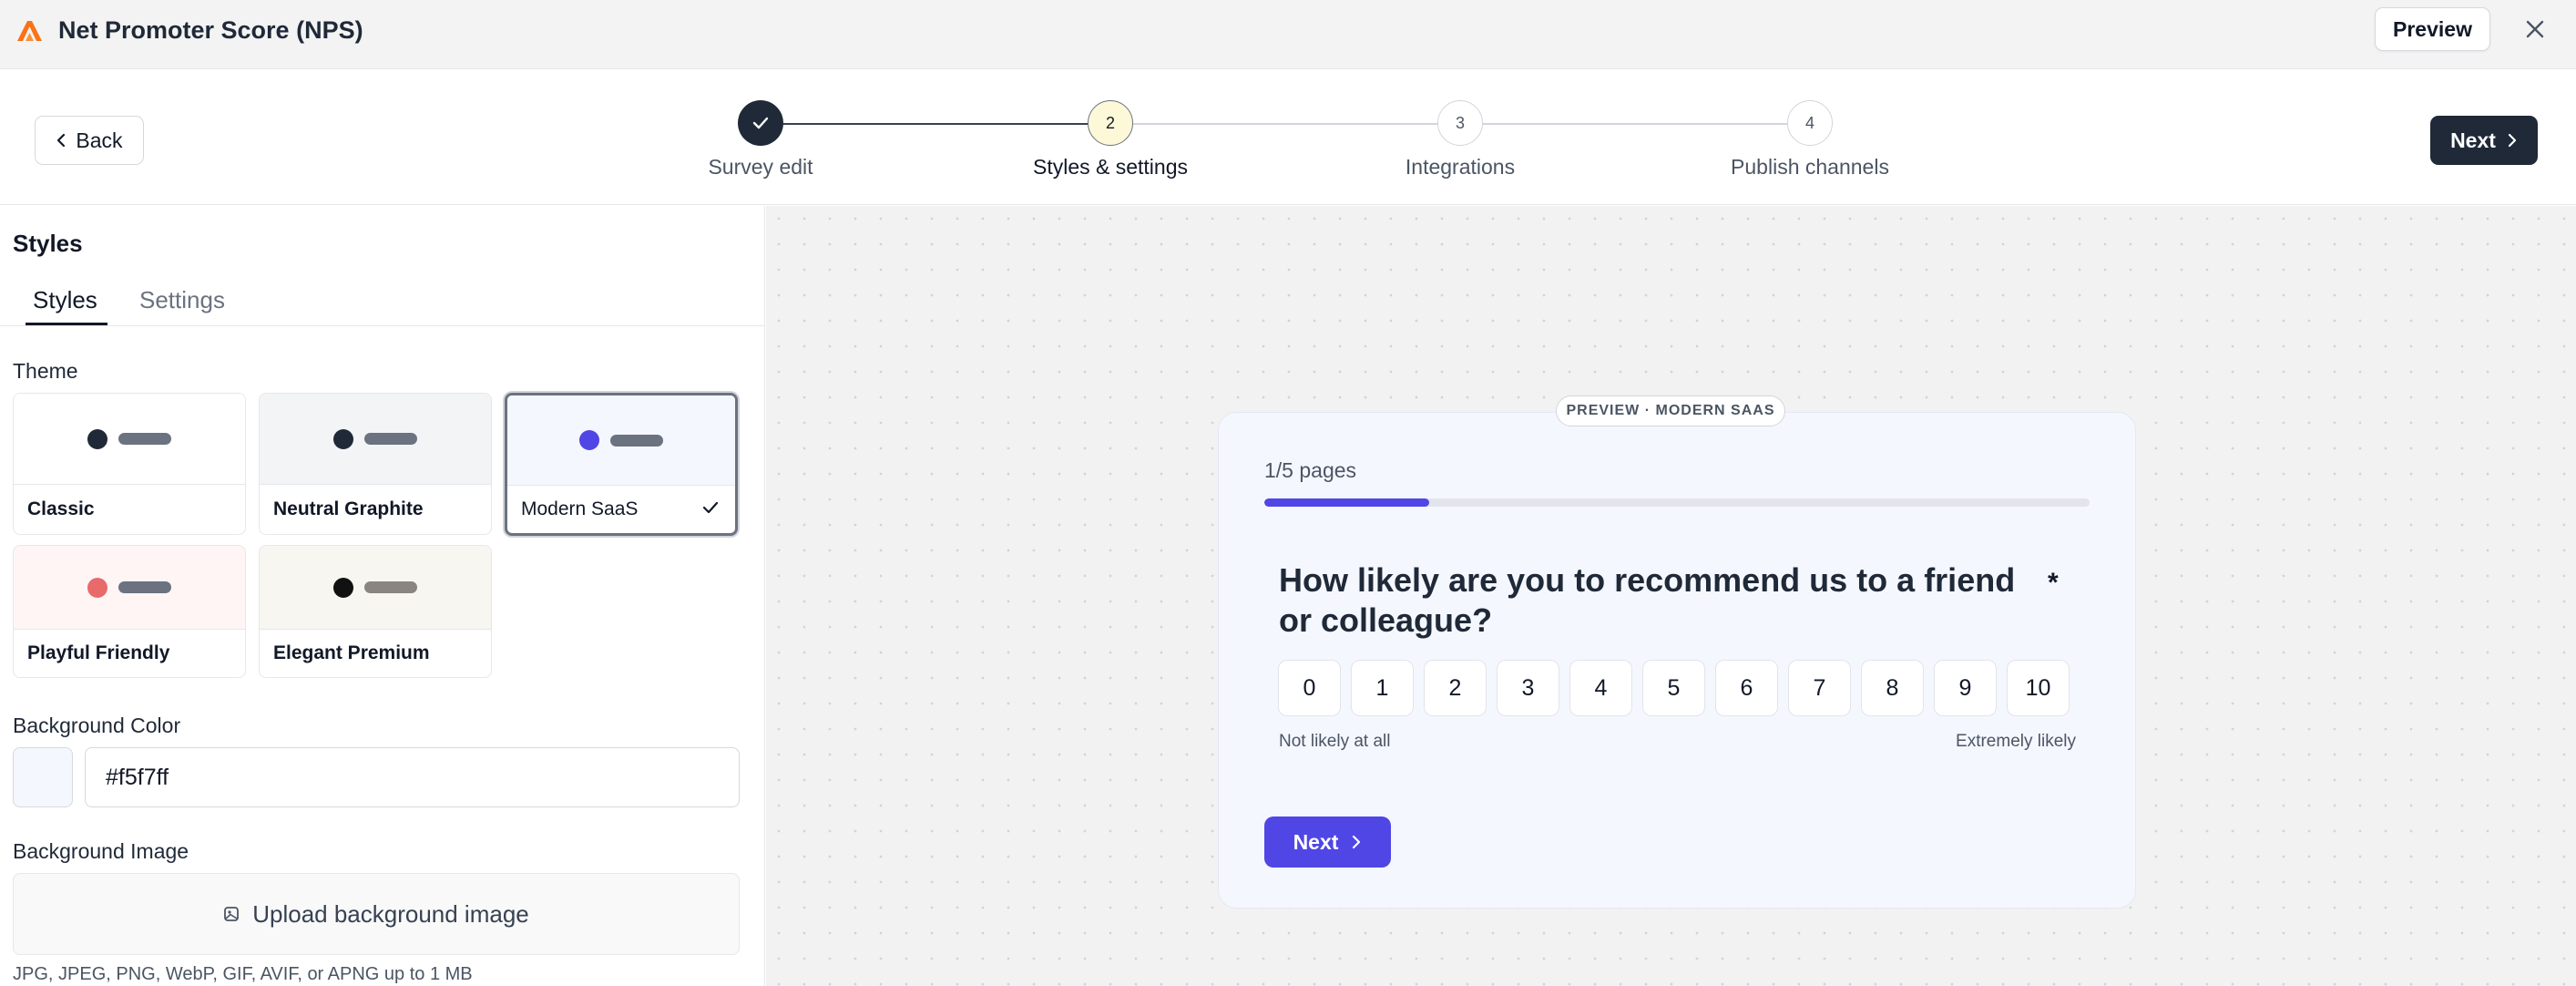  What do you see at coordinates (1893, 688) in the screenshot?
I see `scale-option: 8` at bounding box center [1893, 688].